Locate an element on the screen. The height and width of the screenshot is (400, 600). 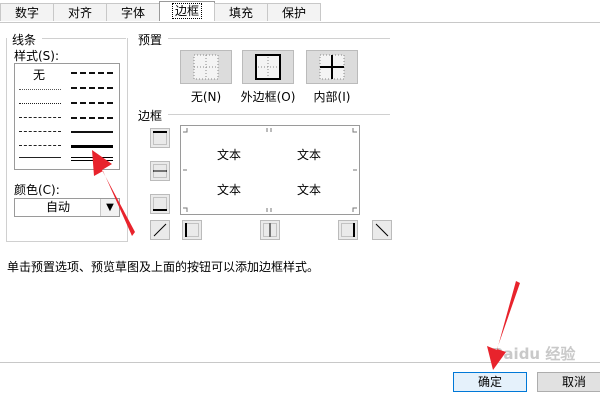
line-group-frame-bottom is located at coordinates (67, 241).